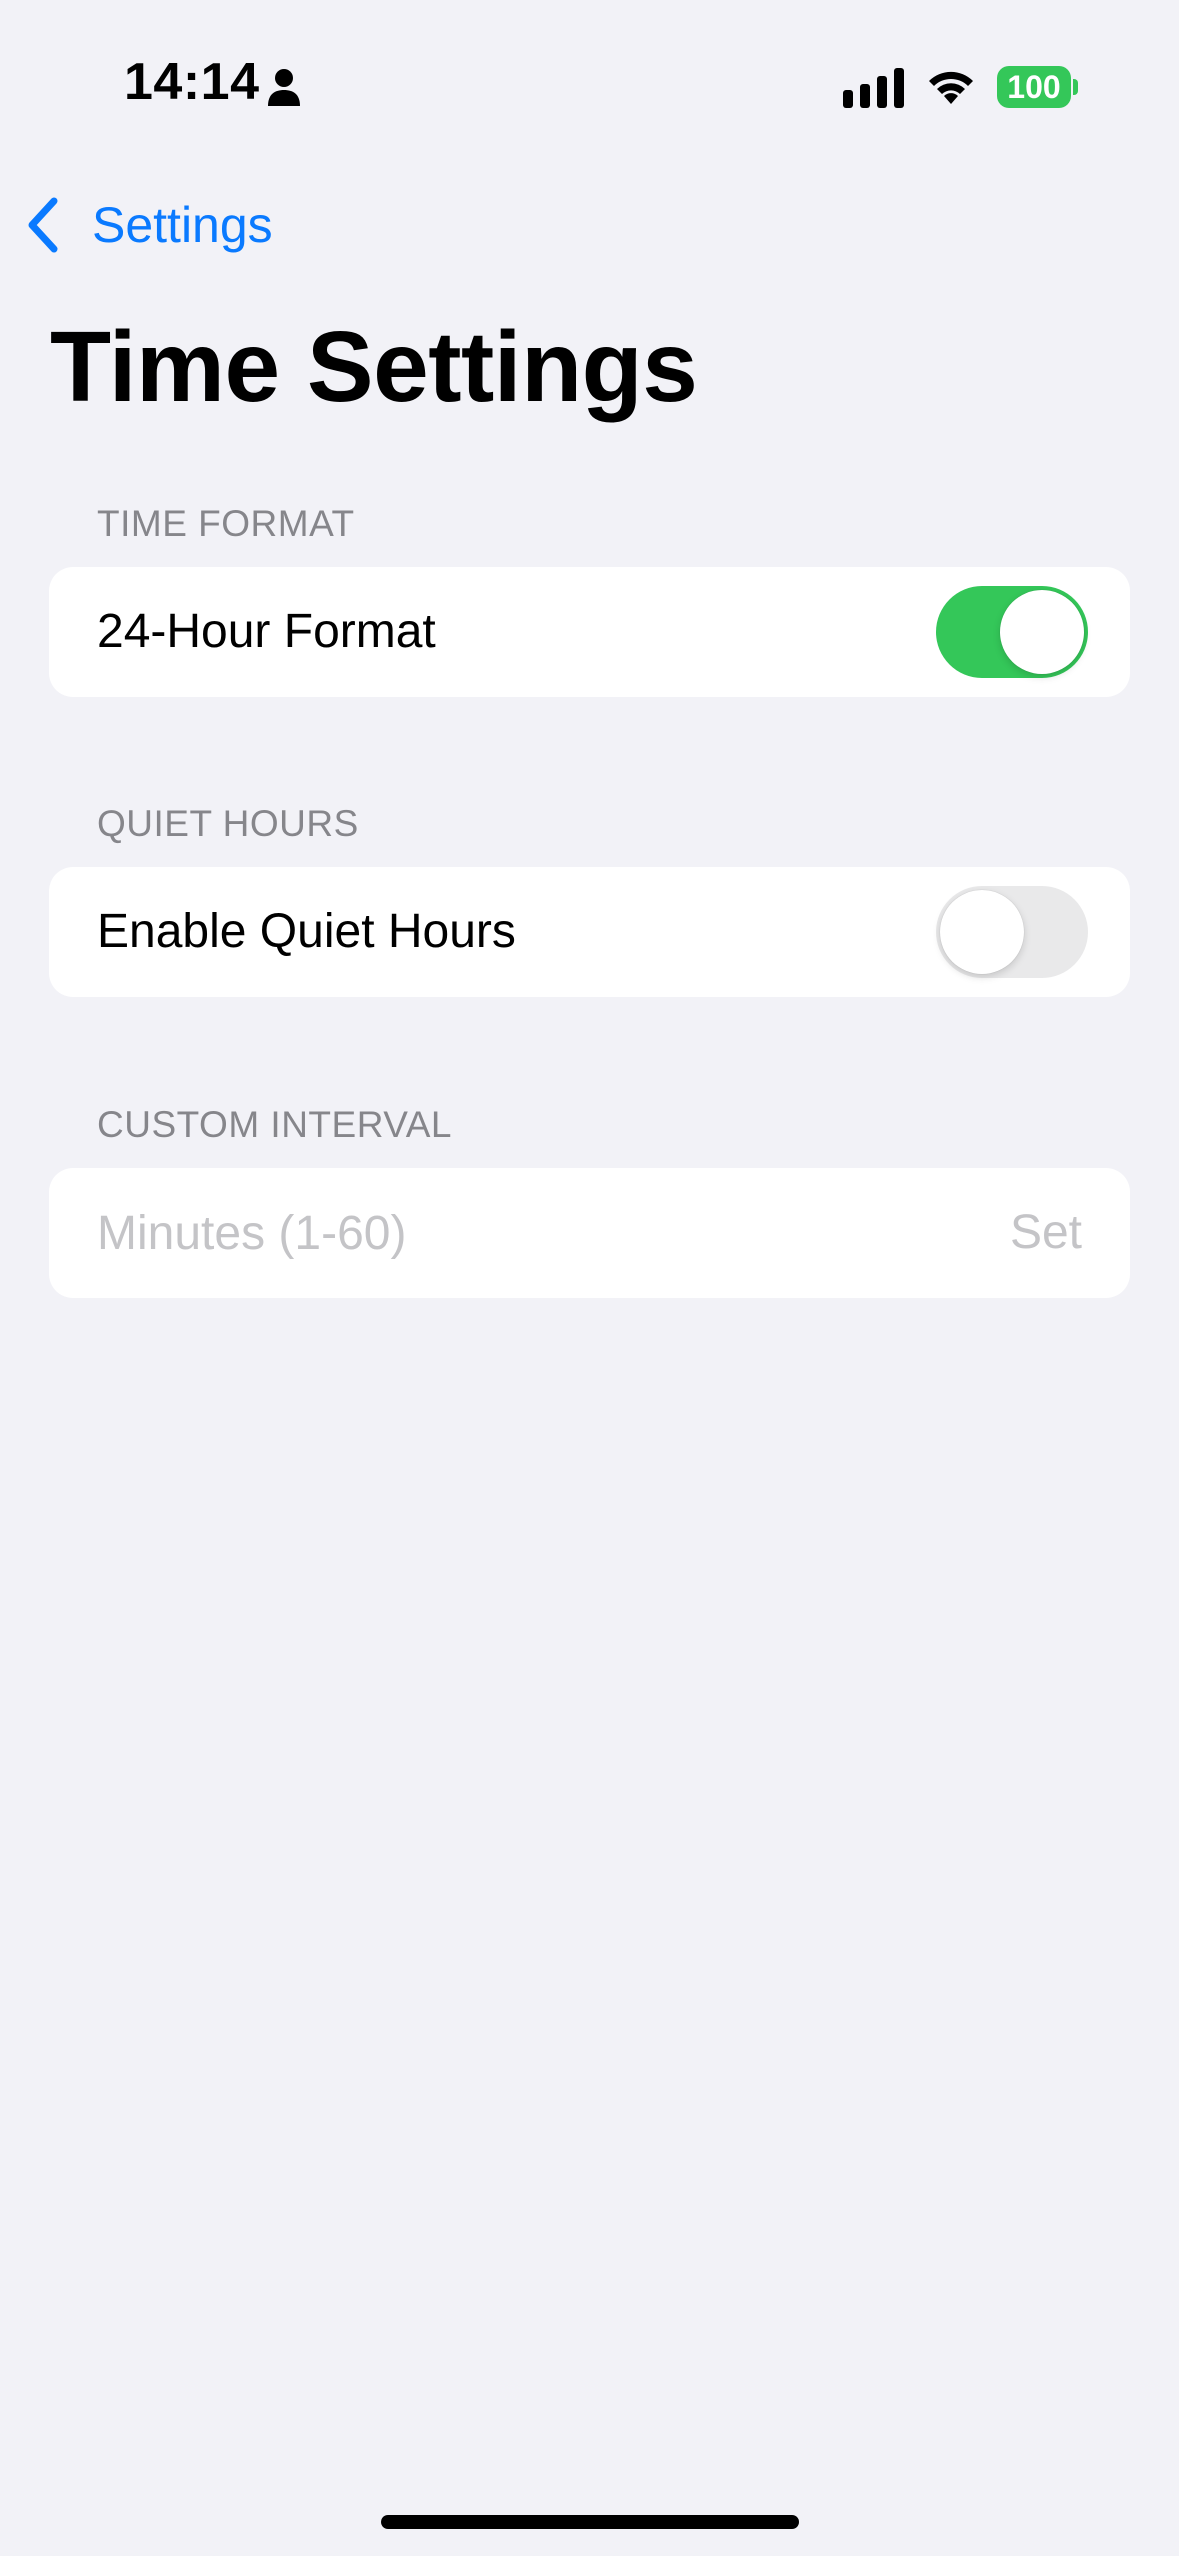  What do you see at coordinates (1075, 87) in the screenshot?
I see `battery-cap` at bounding box center [1075, 87].